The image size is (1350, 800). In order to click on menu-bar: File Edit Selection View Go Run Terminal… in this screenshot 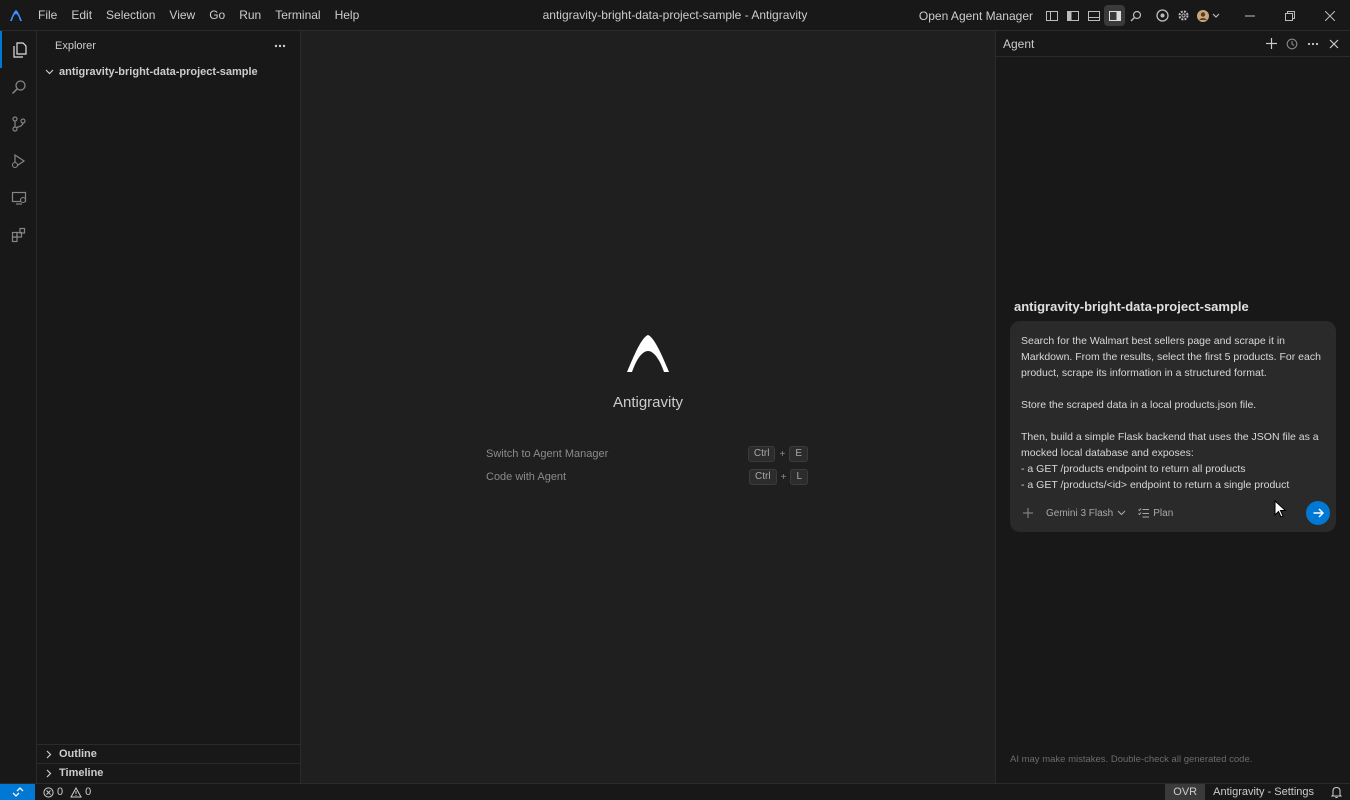, I will do `click(198, 15)`.